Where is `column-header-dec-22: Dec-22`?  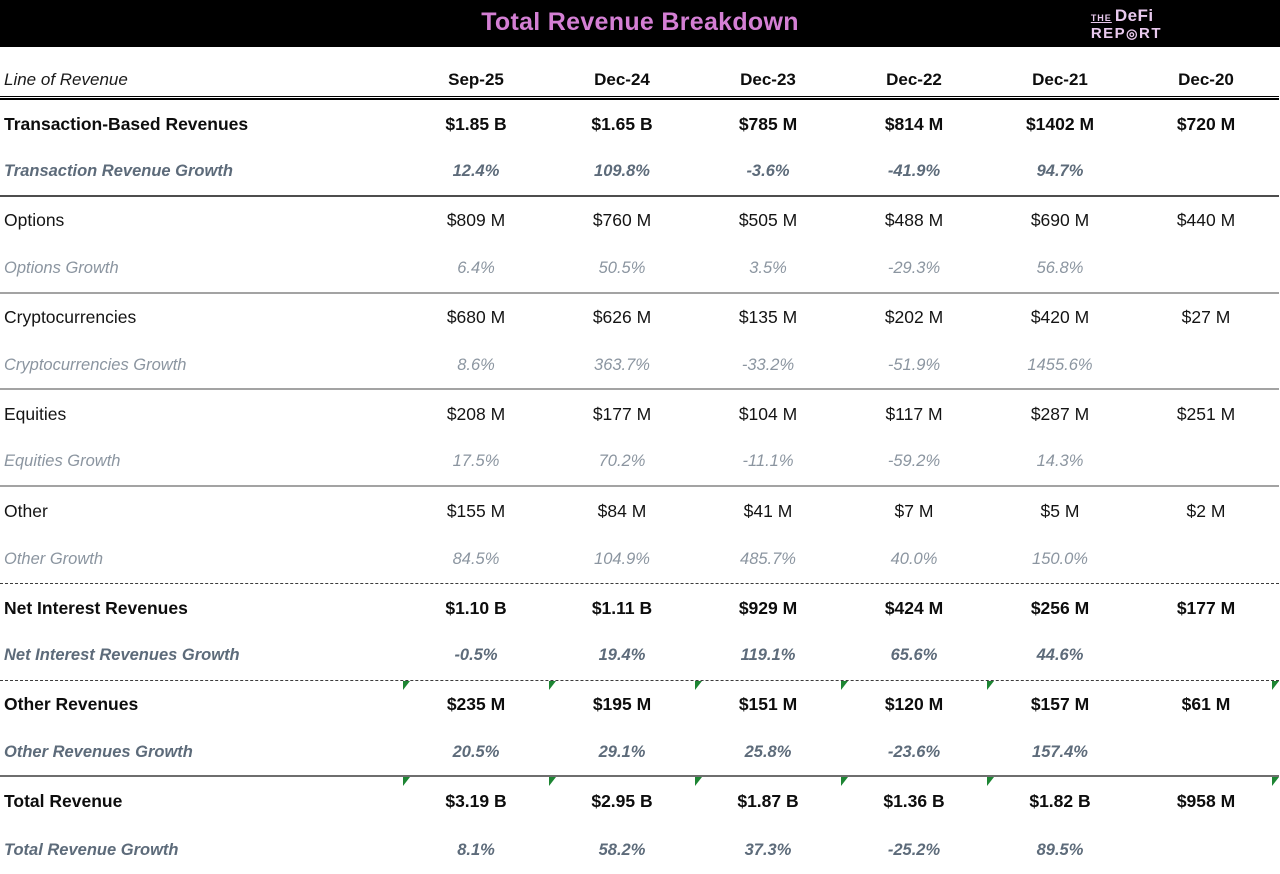 column-header-dec-22: Dec-22 is located at coordinates (914, 79).